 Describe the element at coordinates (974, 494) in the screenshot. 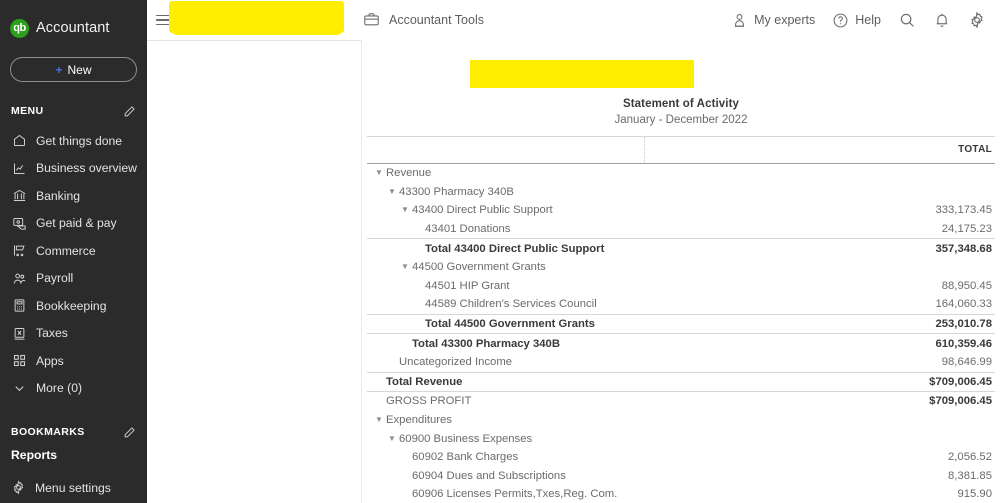

I see `row-amount: 915.90` at that location.